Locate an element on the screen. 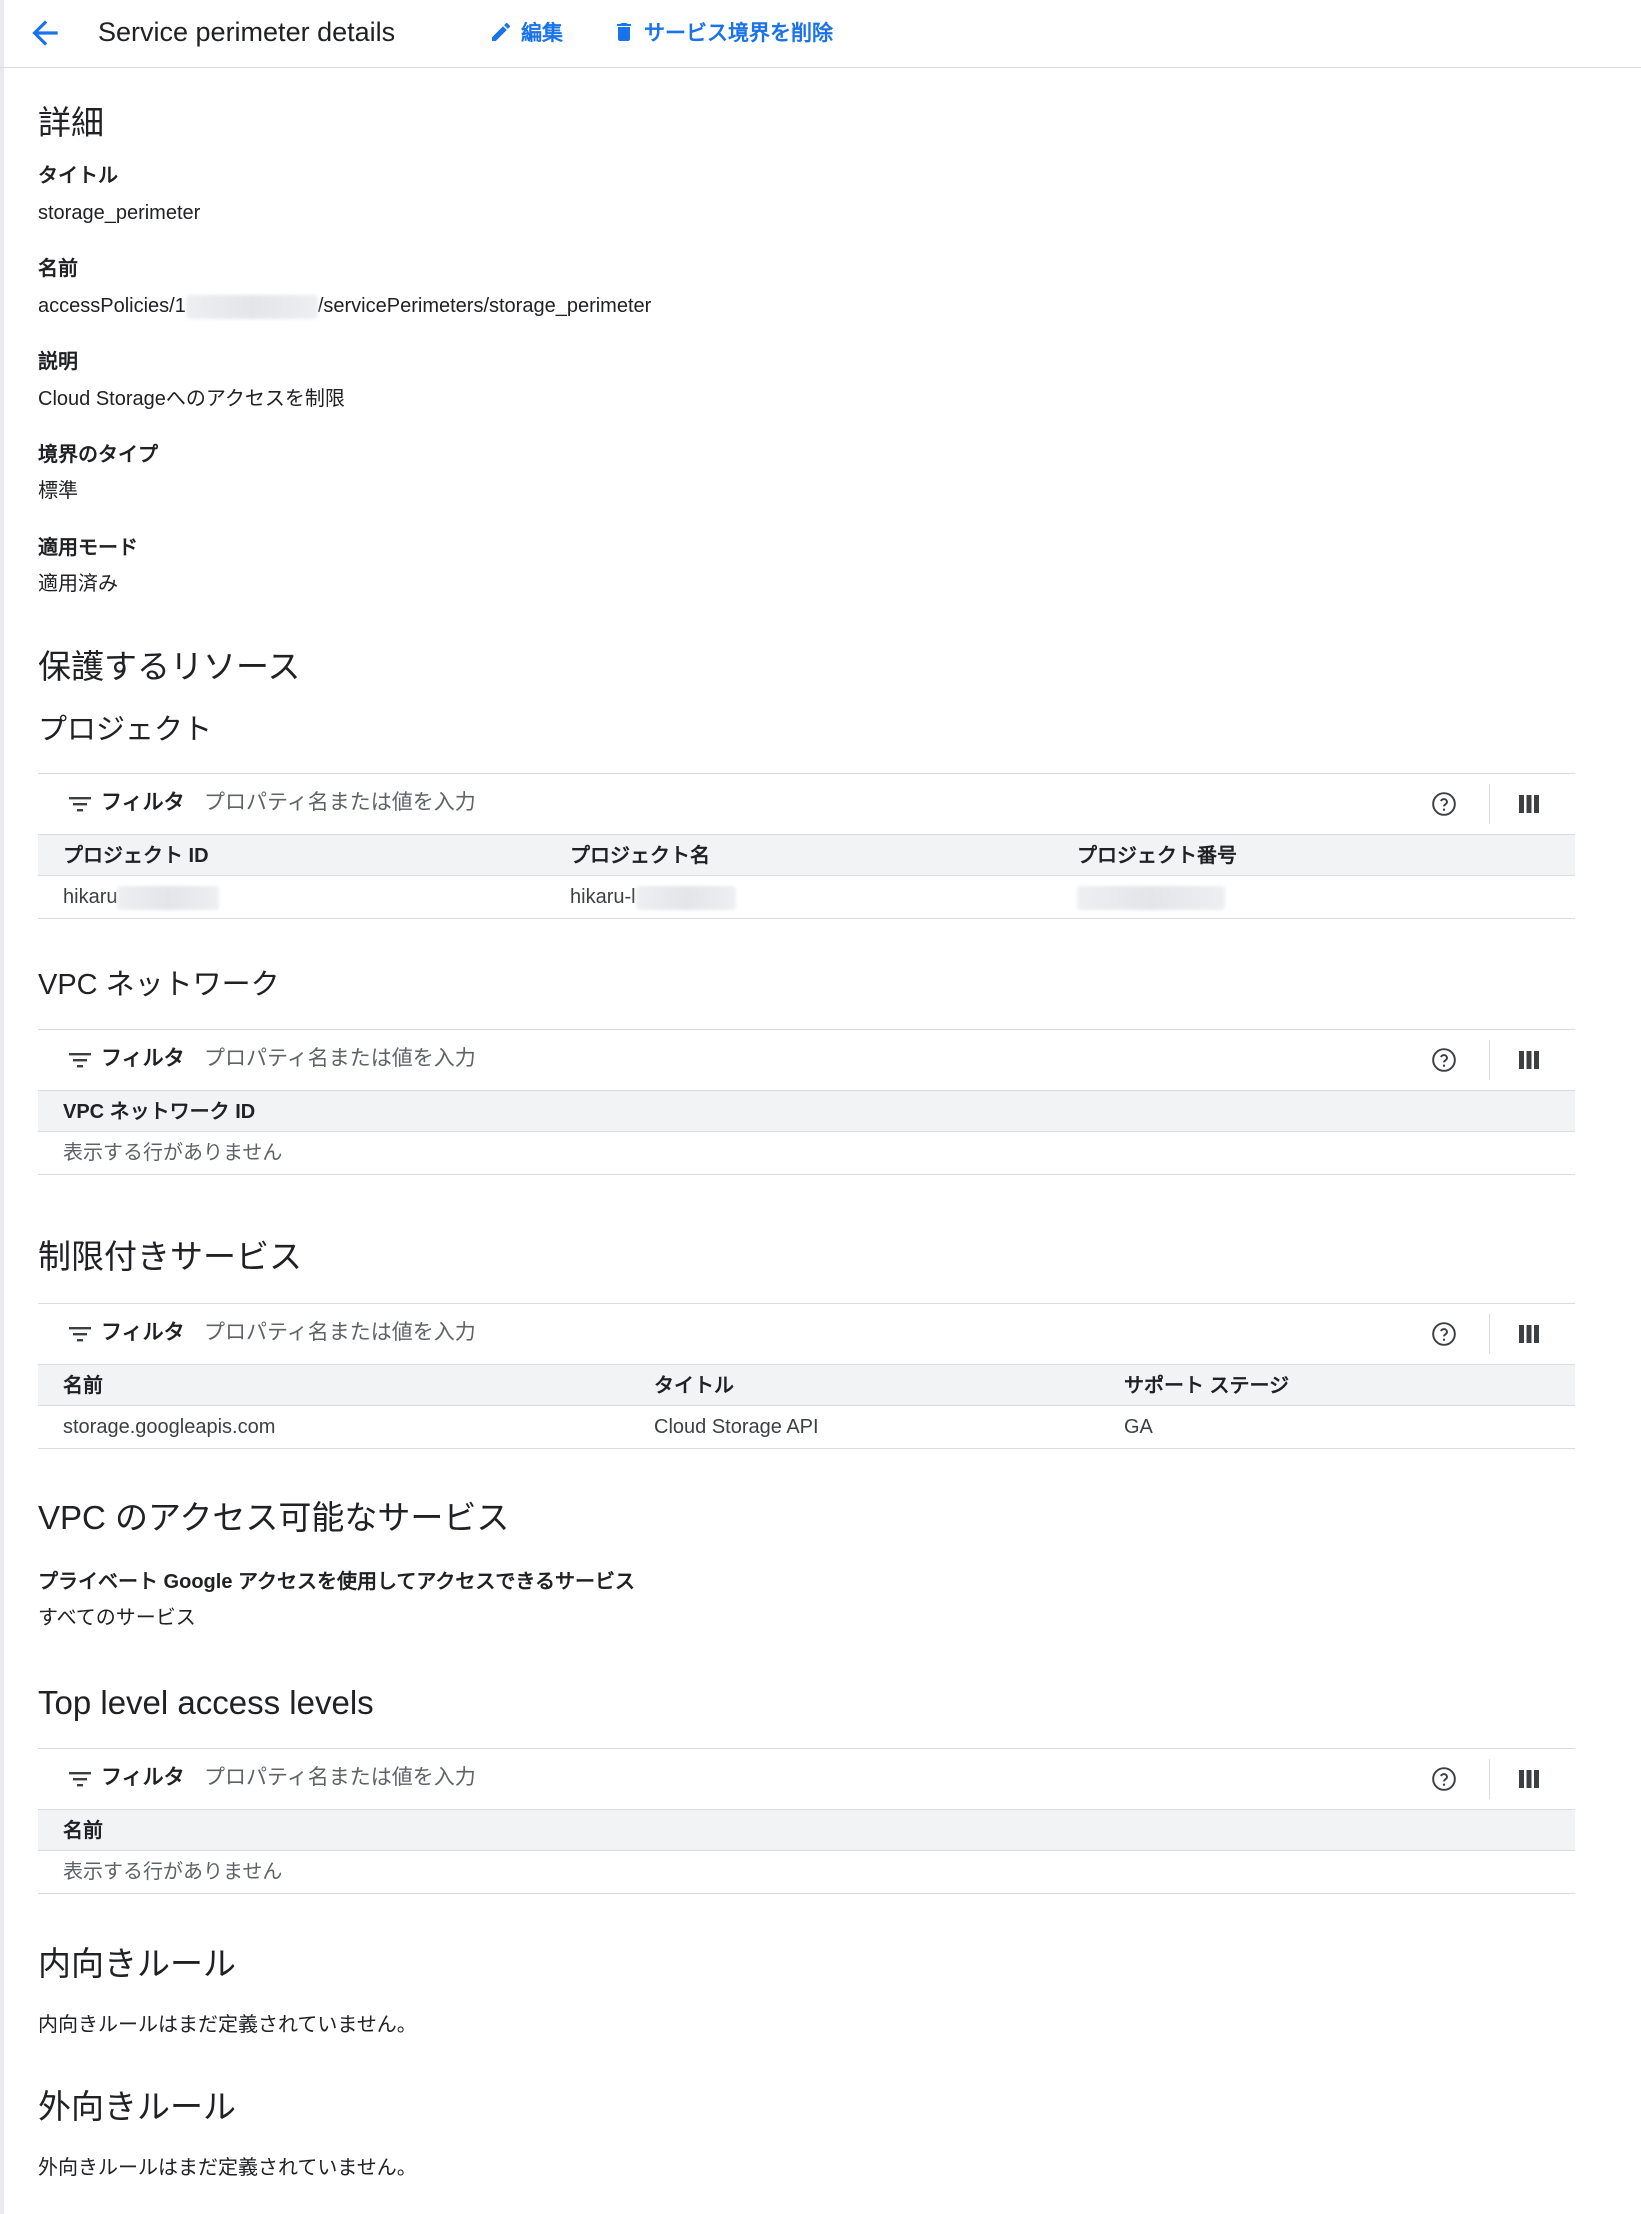  delete-perimeter-button: サービス境界を削除 is located at coordinates (722, 32).